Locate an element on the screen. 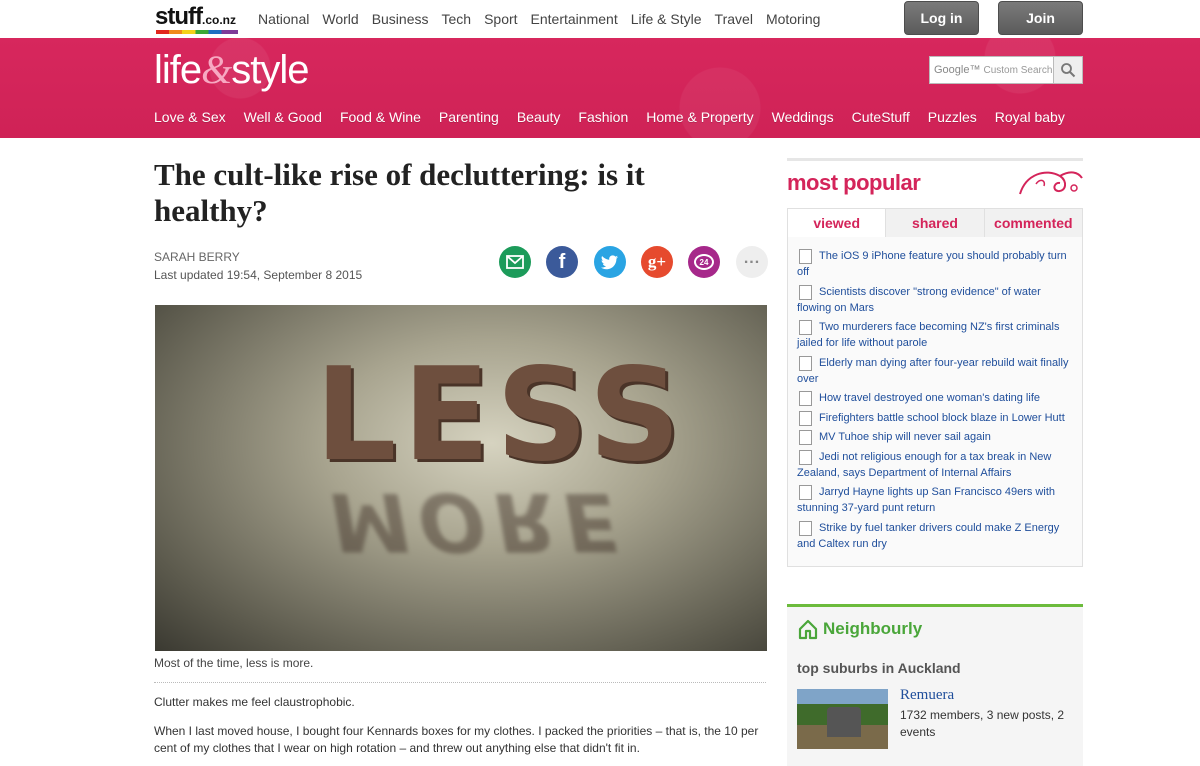 This screenshot has width=1200, height=766. comments-count: 24 is located at coordinates (704, 262).